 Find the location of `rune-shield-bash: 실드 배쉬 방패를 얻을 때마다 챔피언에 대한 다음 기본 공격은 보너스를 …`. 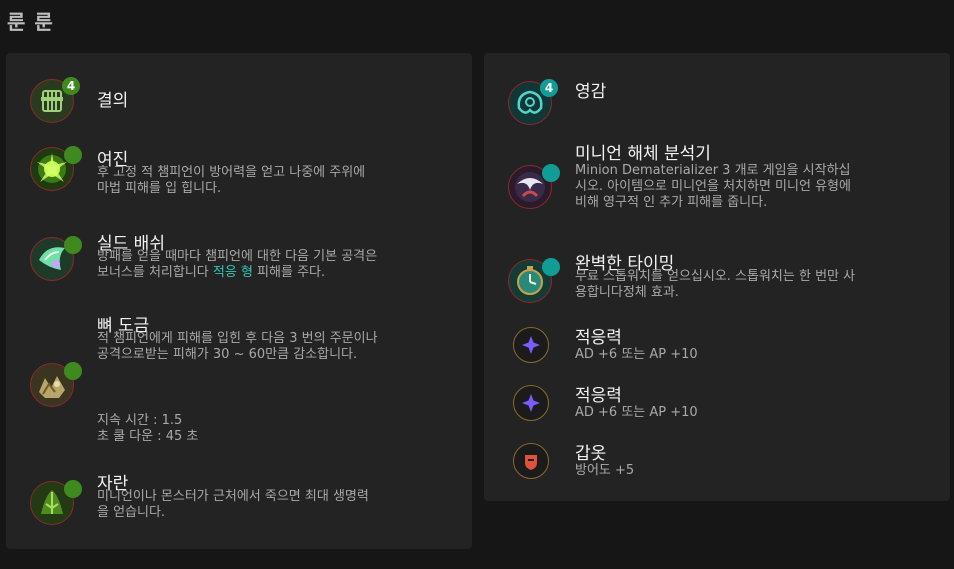

rune-shield-bash: 실드 배쉬 방패를 얻을 때마다 챔피언에 대한 다음 기본 공격은 보너스를 … is located at coordinates (239, 261).